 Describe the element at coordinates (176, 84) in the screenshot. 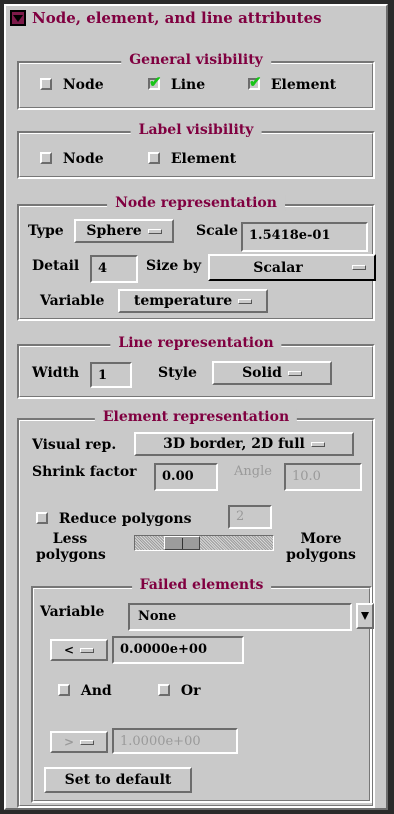

I see `general-line-checkbox: ✔ Line` at that location.